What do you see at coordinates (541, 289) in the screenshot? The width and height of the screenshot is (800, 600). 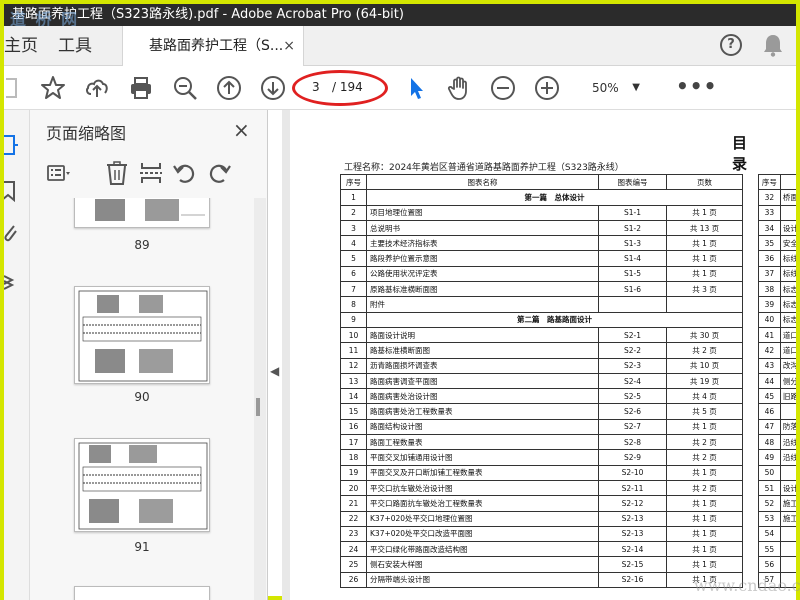 I see `table-row: 7 原路基标准横断面图 S1-6 共 3 页` at bounding box center [541, 289].